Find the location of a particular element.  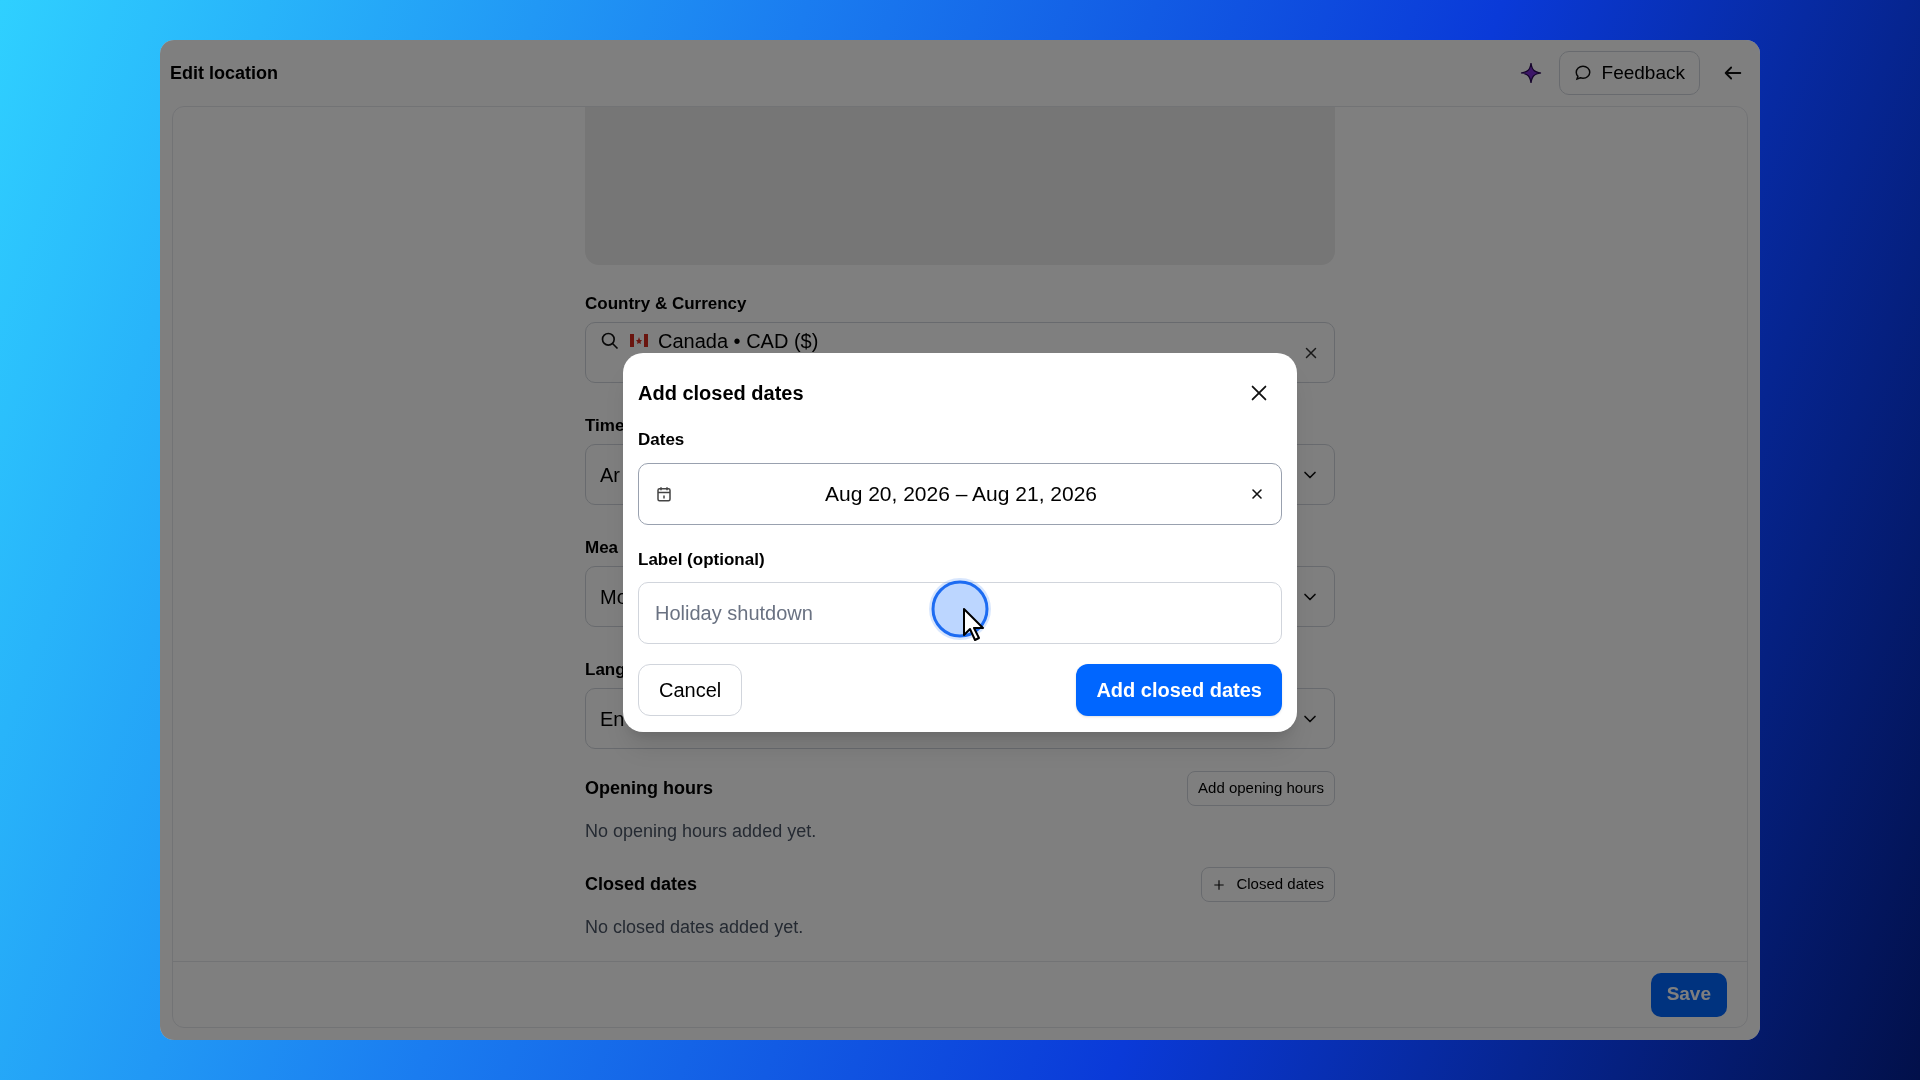

section-title: Closed dates is located at coordinates (641, 884).